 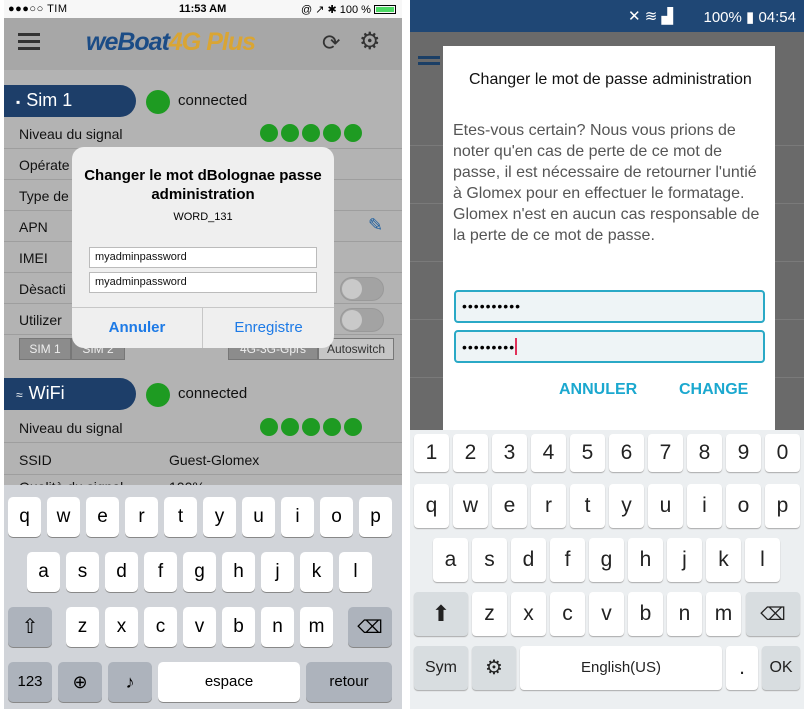 What do you see at coordinates (229, 682) in the screenshot?
I see `space-key: espace` at bounding box center [229, 682].